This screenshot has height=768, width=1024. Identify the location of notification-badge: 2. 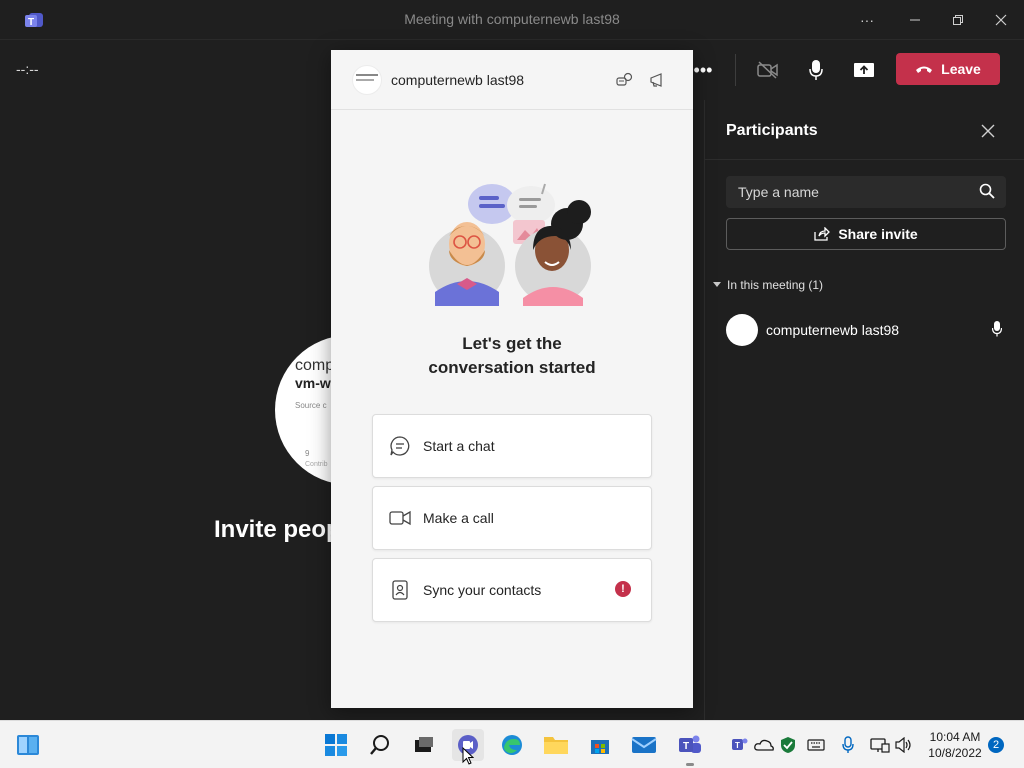
(996, 745).